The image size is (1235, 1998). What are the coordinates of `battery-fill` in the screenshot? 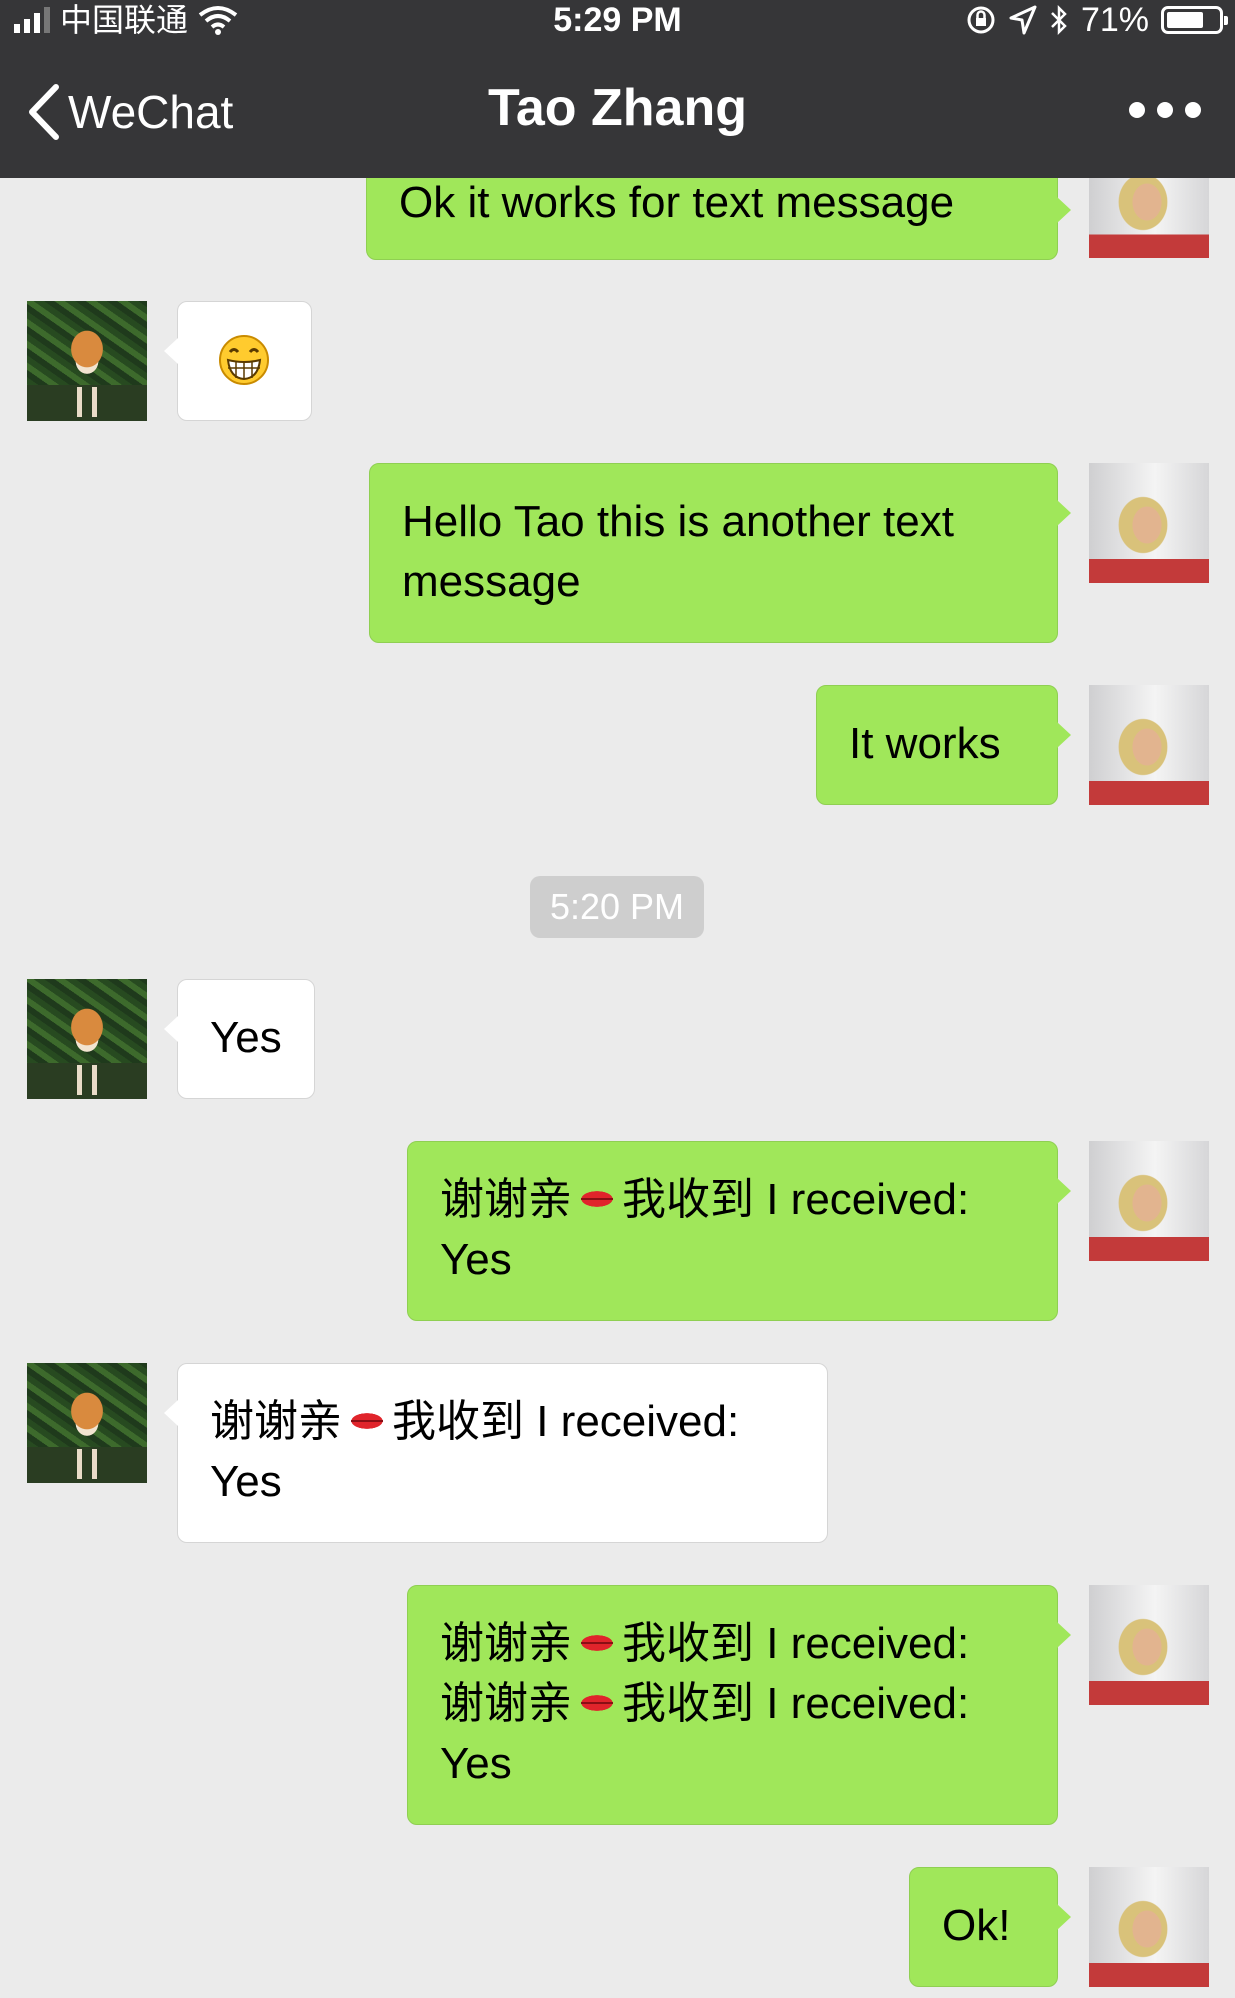 It's located at (1185, 20).